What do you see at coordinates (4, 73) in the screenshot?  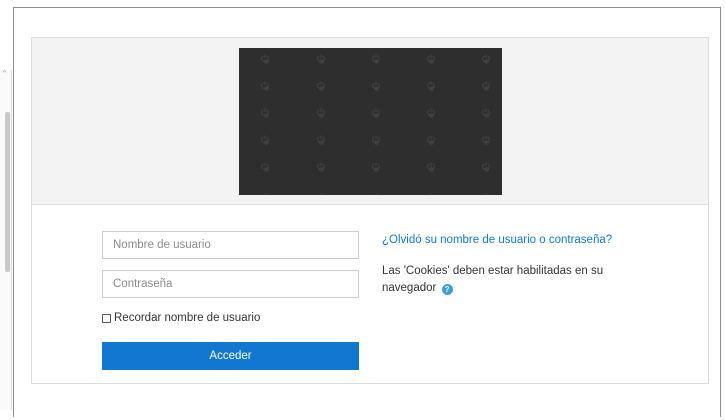 I see `scroll-up-arrow-icon: ^` at bounding box center [4, 73].